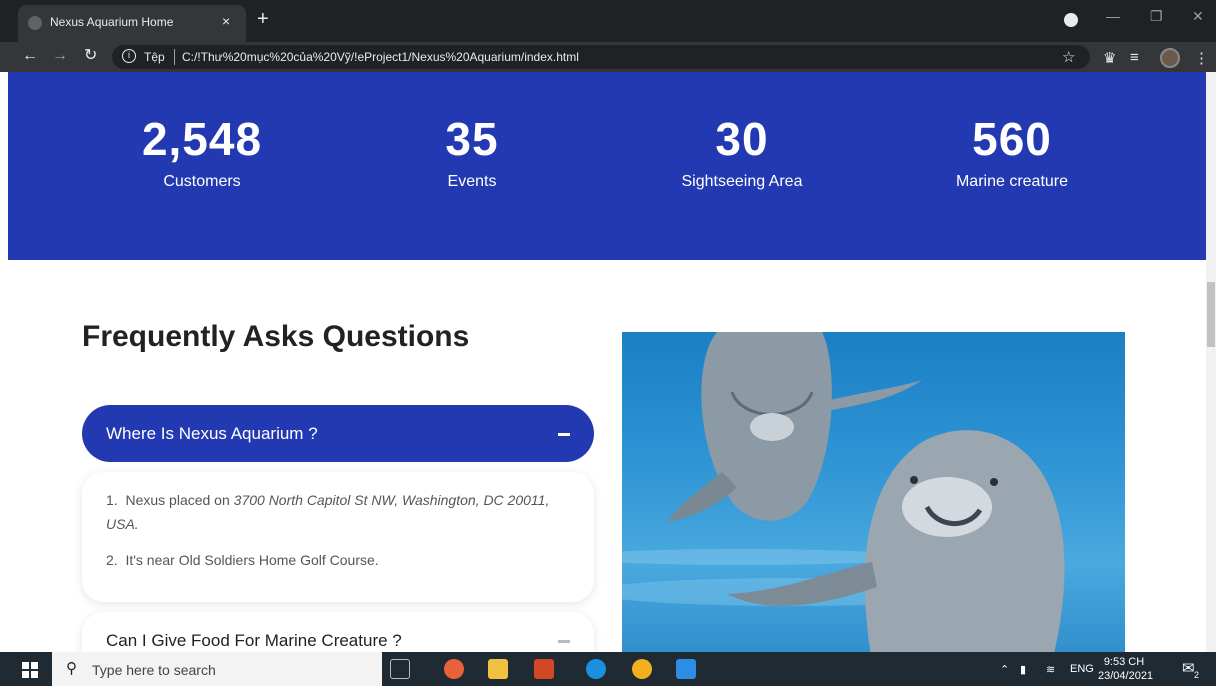 Image resolution: width=1216 pixels, height=686 pixels. What do you see at coordinates (608, 21) in the screenshot?
I see `browser-tab-strip: Nexus Aquarium Home × + — ❐ ✕` at bounding box center [608, 21].